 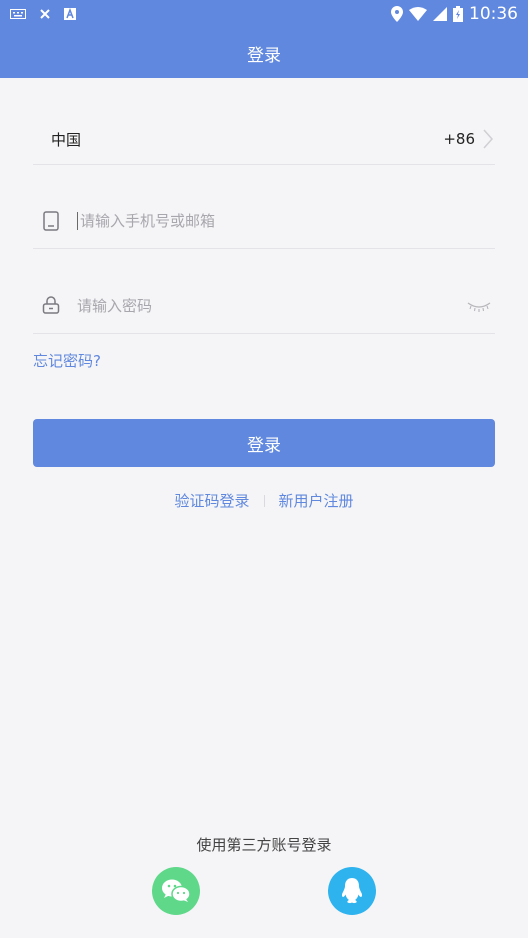 What do you see at coordinates (211, 500) in the screenshot?
I see `sms-login-link: 验证码登录` at bounding box center [211, 500].